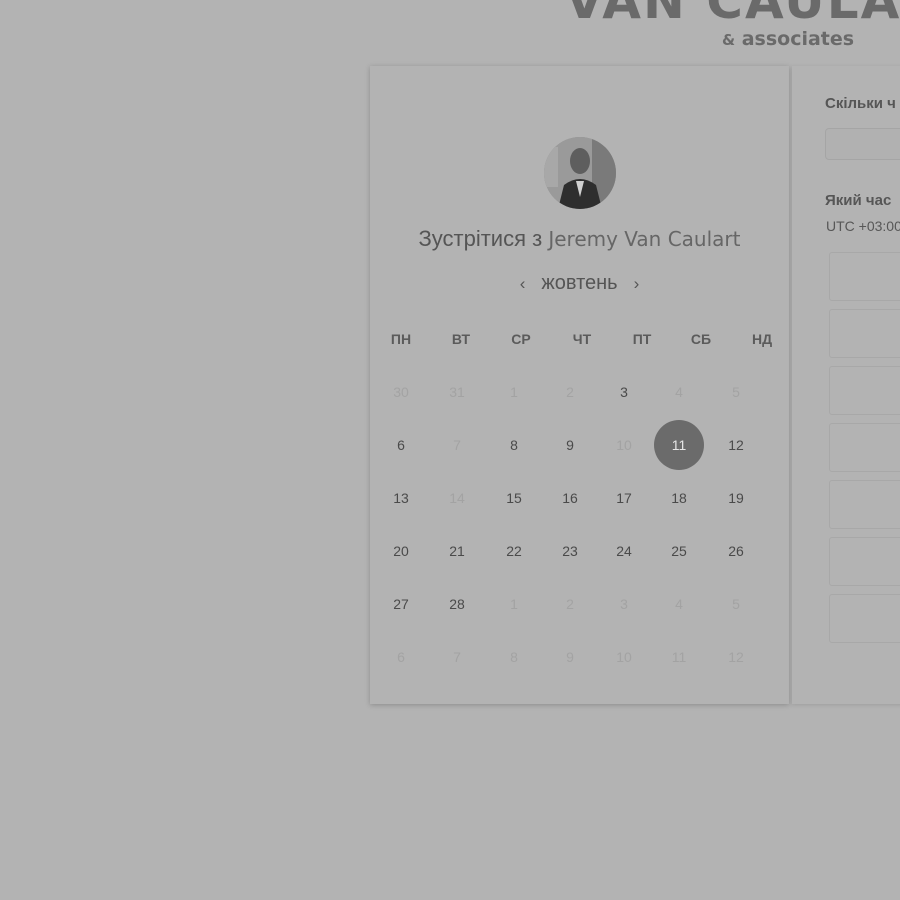  What do you see at coordinates (401, 392) in the screenshot?
I see `calendar-day: 30` at bounding box center [401, 392].